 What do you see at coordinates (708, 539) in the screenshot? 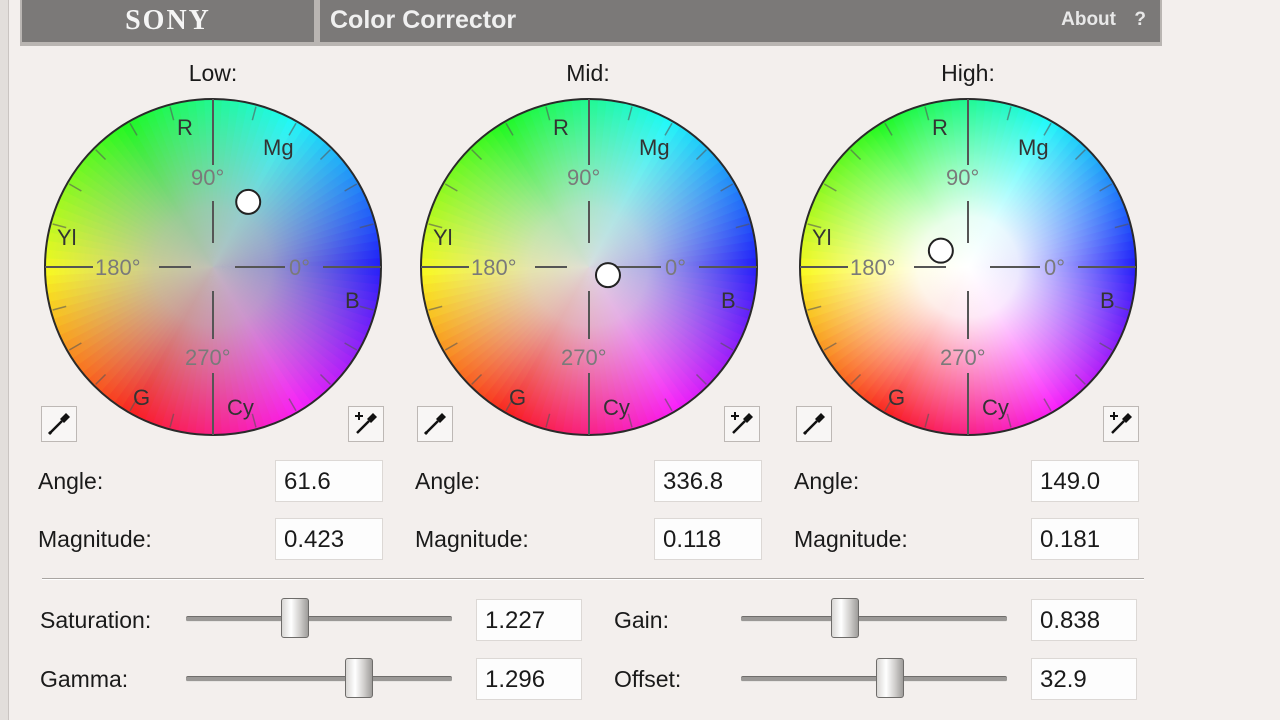
I see `mid-magnitude-input: 0.118` at bounding box center [708, 539].